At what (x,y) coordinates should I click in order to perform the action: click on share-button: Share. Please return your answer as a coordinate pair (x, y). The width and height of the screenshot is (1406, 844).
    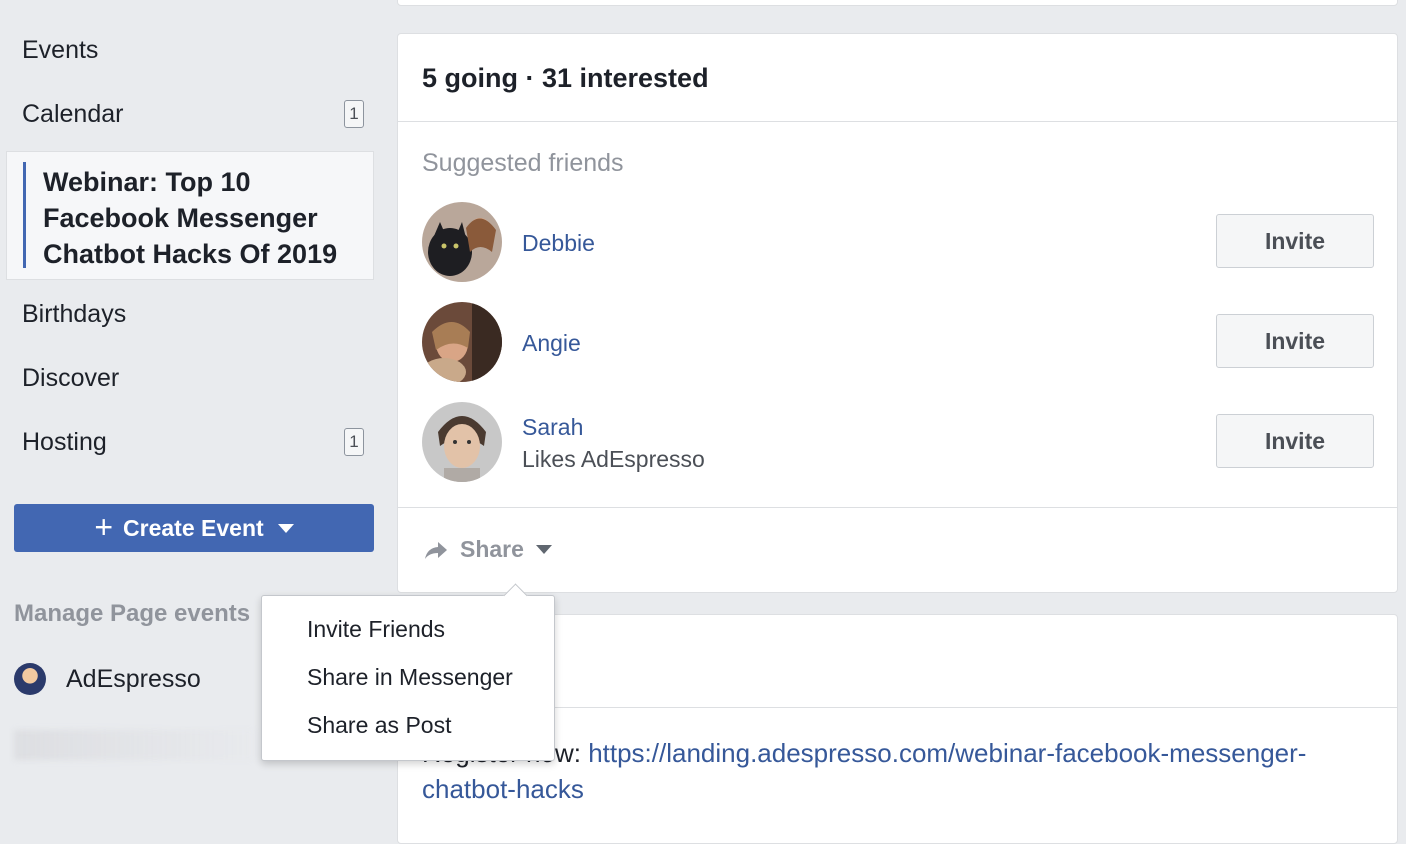
    Looking at the image, I should click on (488, 549).